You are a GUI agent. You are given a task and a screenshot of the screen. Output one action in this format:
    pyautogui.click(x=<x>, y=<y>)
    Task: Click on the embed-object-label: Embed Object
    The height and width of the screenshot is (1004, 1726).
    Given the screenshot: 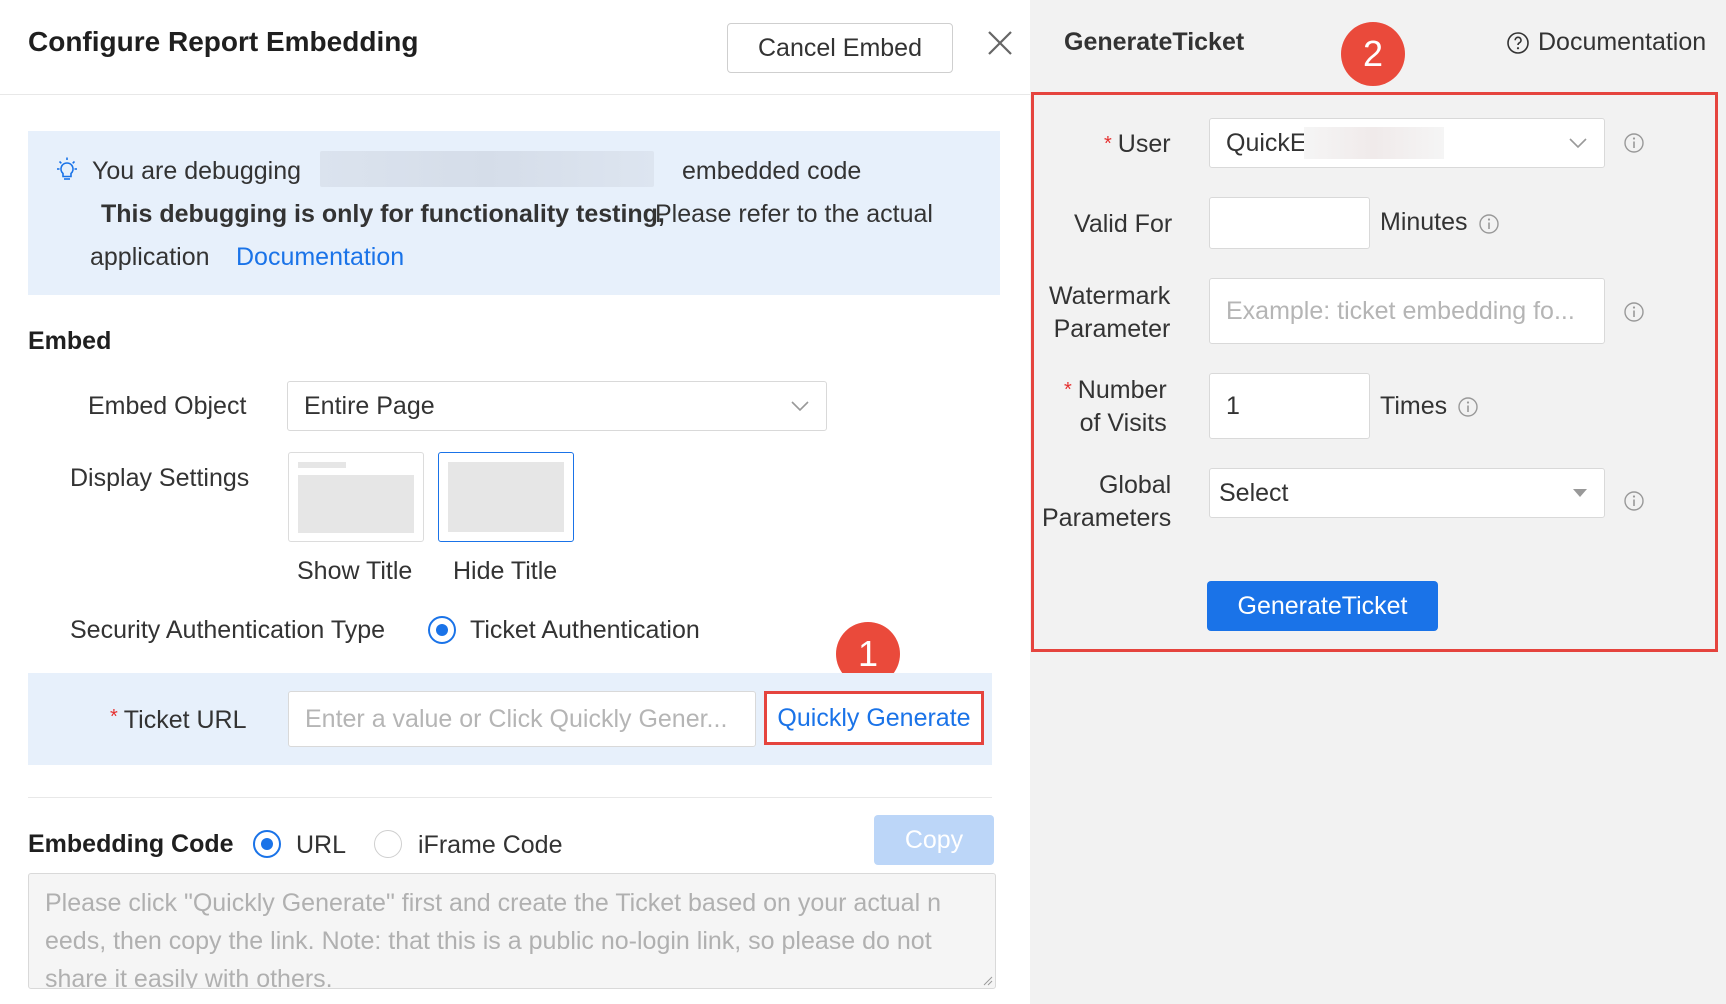 What is the action you would take?
    pyautogui.click(x=167, y=406)
    